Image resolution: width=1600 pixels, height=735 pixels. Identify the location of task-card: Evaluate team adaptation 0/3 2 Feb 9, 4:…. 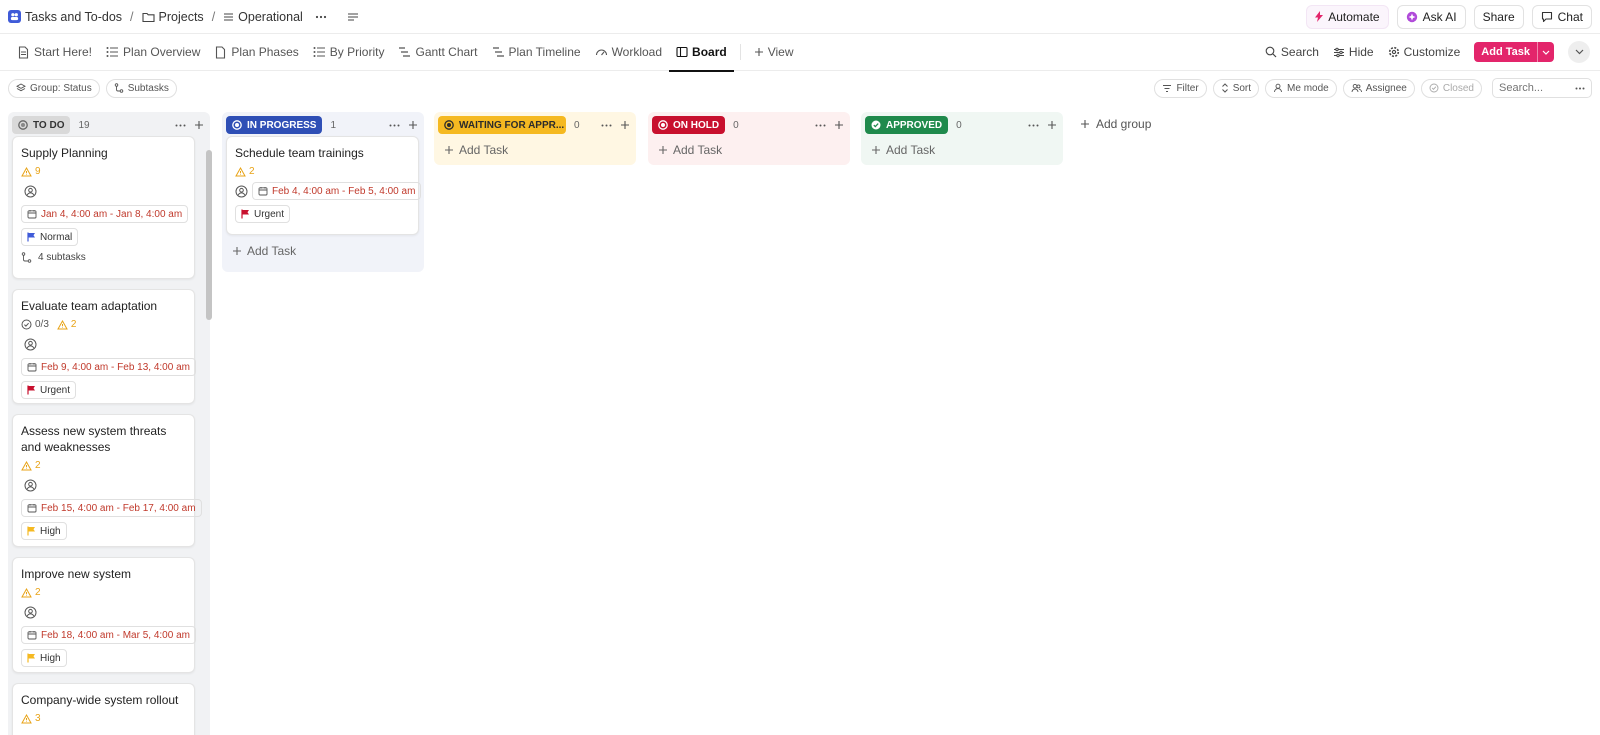
(104, 346).